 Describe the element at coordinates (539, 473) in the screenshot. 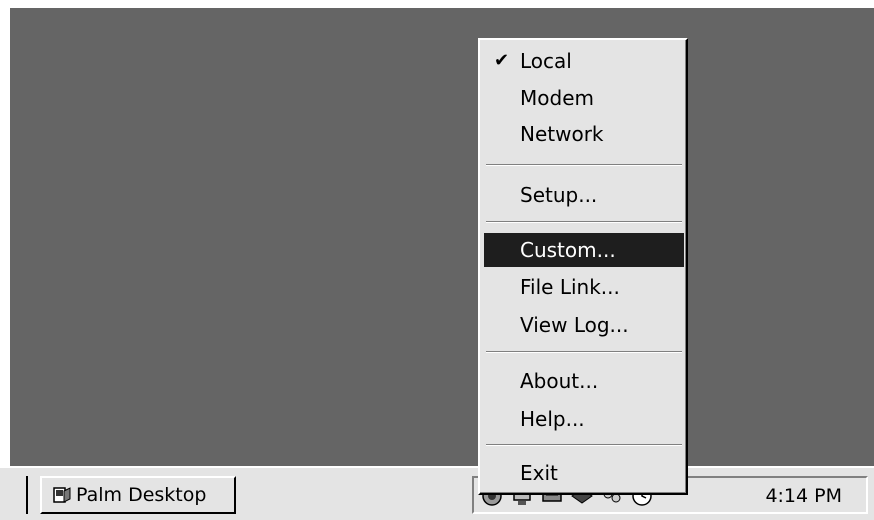

I see `menu-item-label: Exit` at that location.